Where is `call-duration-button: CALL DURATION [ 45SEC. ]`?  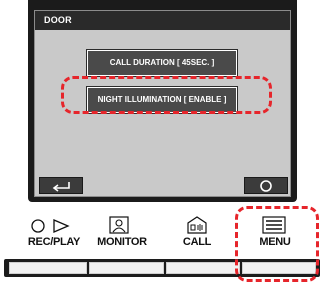 call-duration-button: CALL DURATION [ 45SEC. ] is located at coordinates (162, 63).